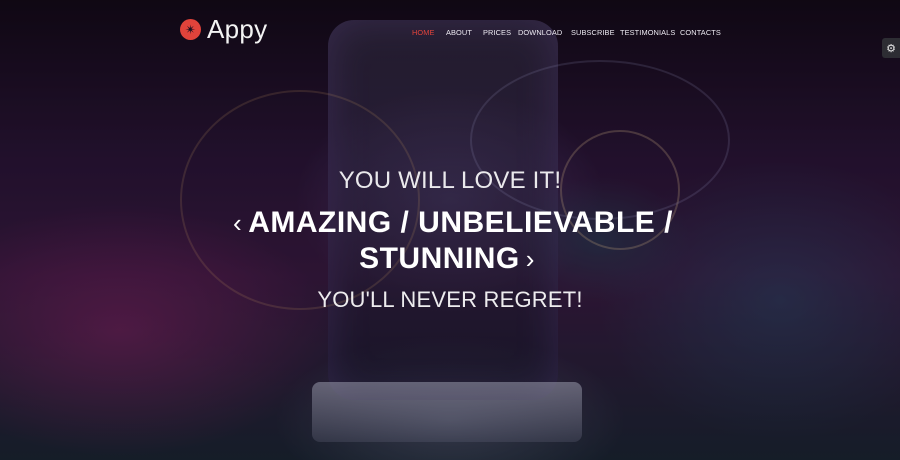 This screenshot has width=900, height=460. Describe the element at coordinates (595, 32) in the screenshot. I see `nav-item-subscribe: SUBSCRIBE` at that location.